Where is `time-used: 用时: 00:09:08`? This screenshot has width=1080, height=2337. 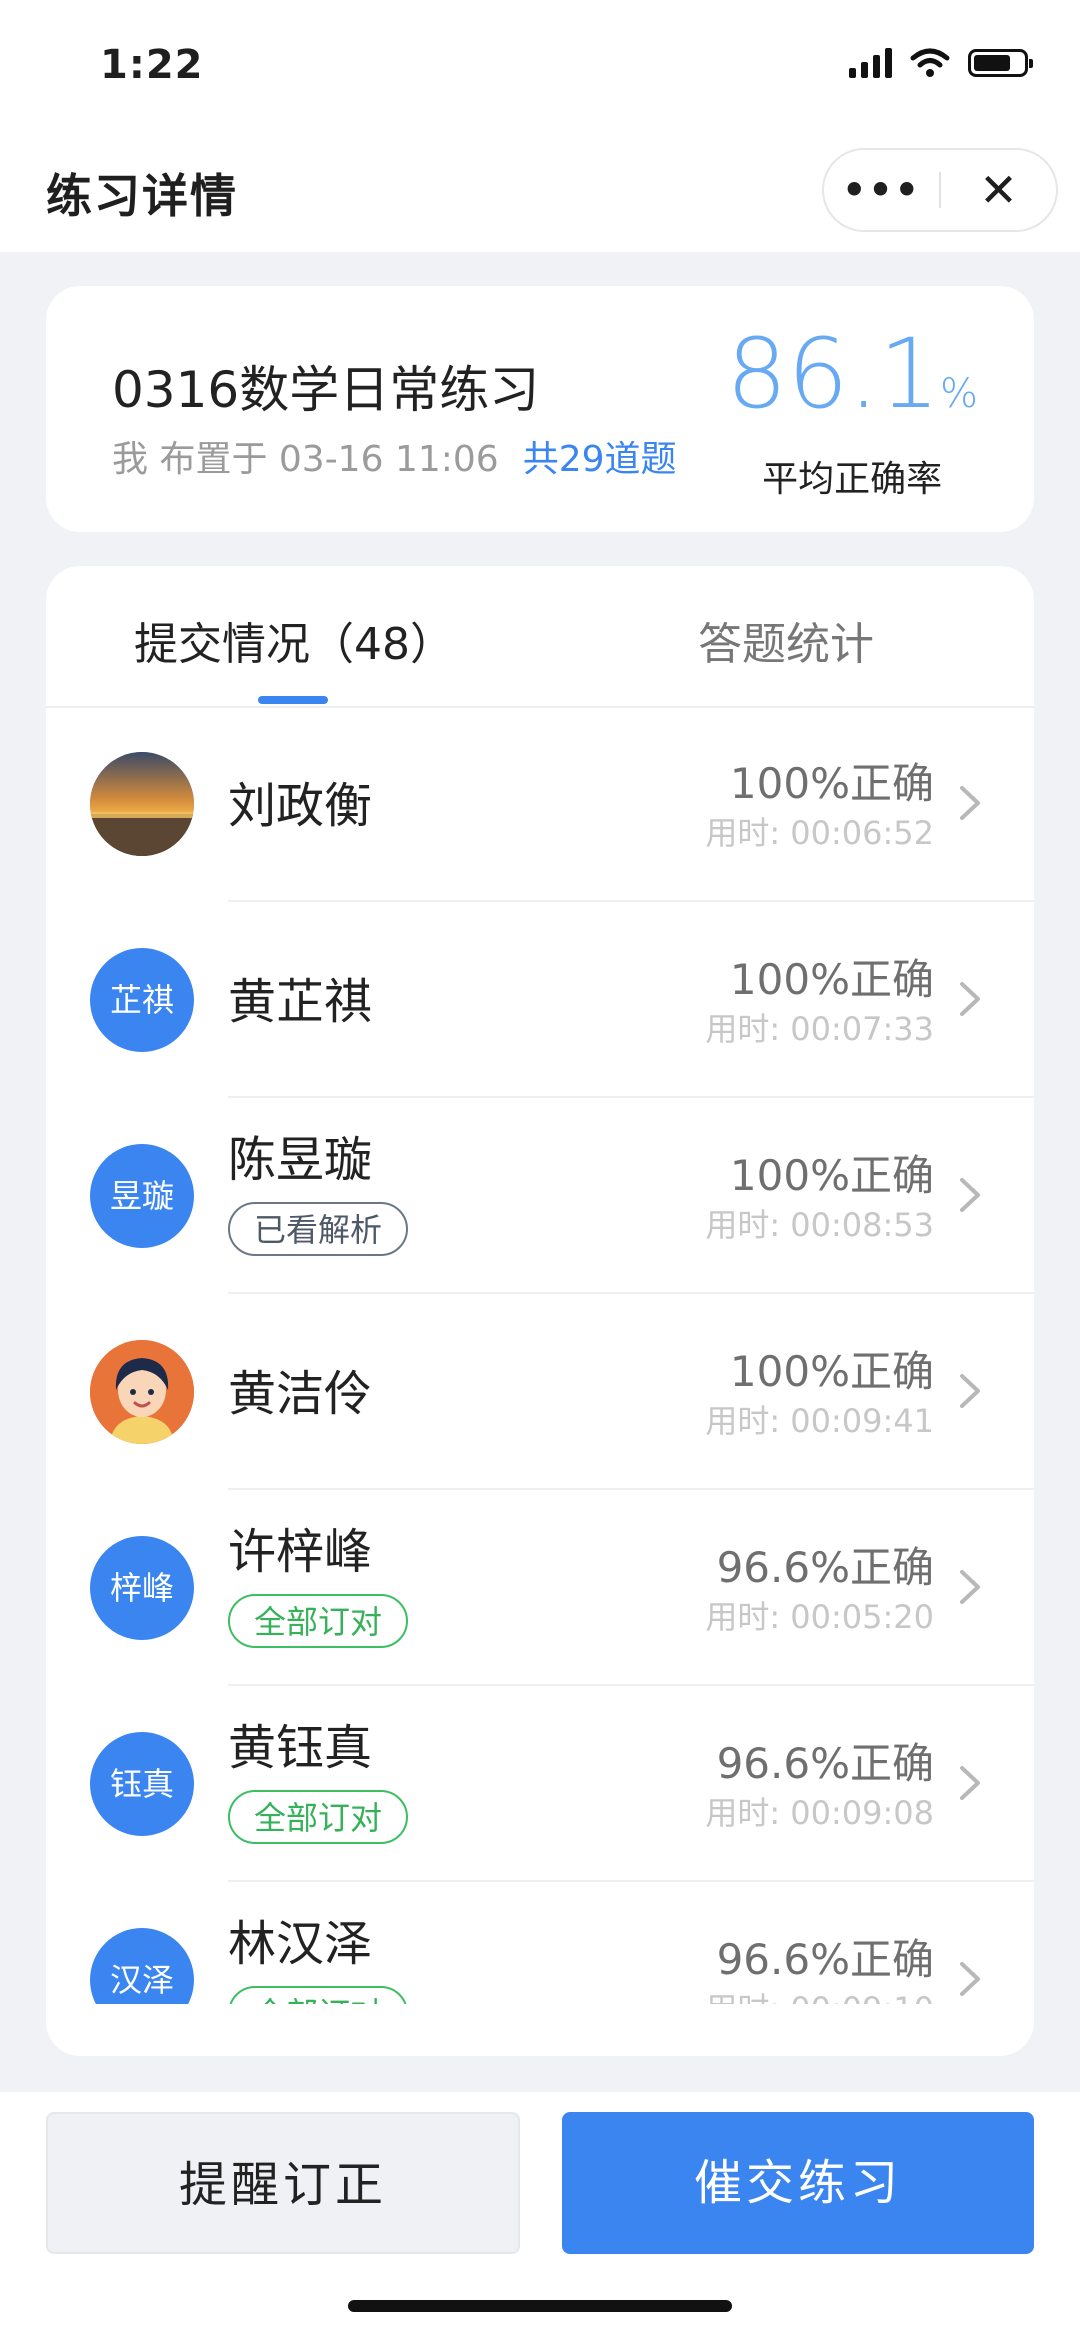
time-used: 用时: 00:09:08 is located at coordinates (819, 1813).